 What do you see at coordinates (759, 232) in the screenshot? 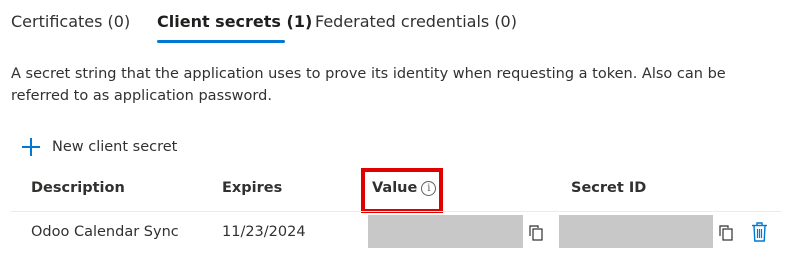
I see `trash-icon` at bounding box center [759, 232].